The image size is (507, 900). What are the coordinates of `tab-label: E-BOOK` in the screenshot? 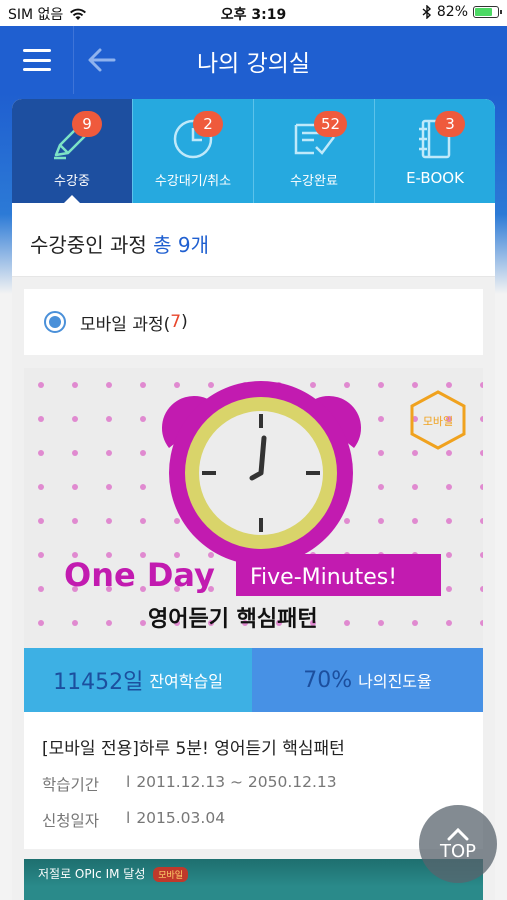 It's located at (435, 178).